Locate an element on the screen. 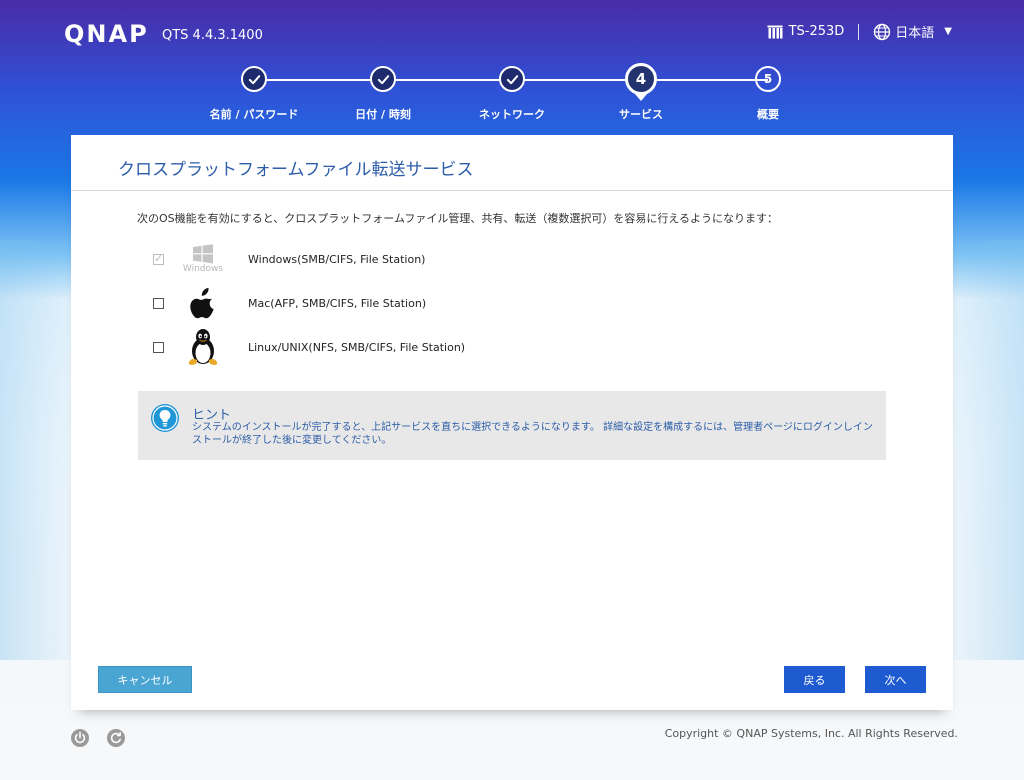 The height and width of the screenshot is (780, 1024). device-model: TS-253D is located at coordinates (816, 31).